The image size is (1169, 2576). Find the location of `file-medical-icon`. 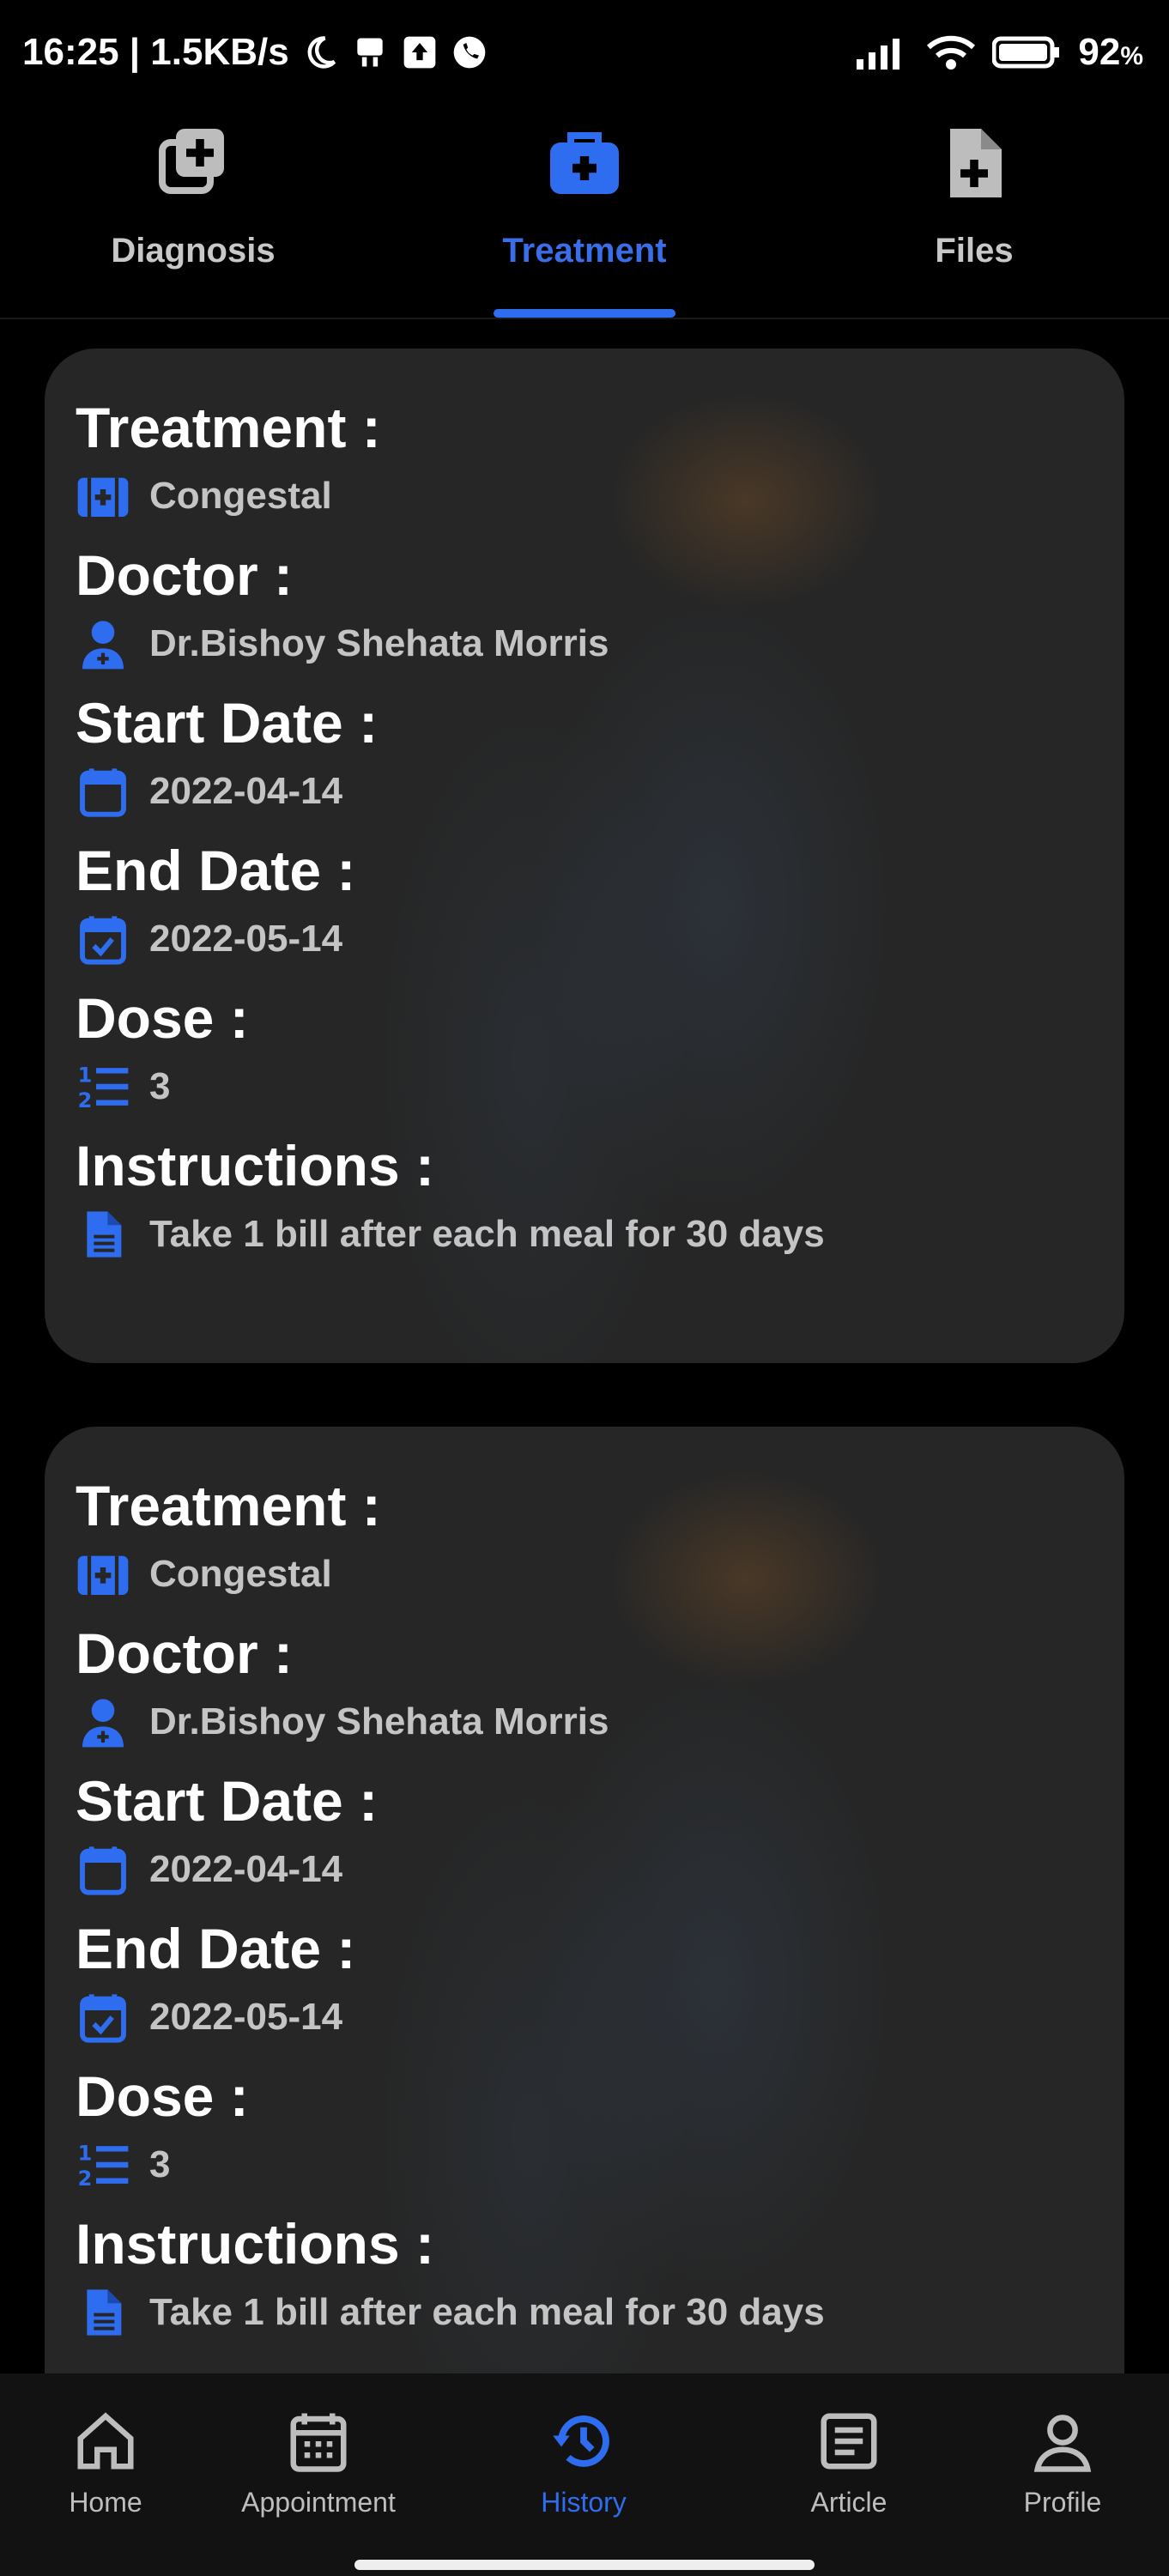

file-medical-icon is located at coordinates (976, 163).